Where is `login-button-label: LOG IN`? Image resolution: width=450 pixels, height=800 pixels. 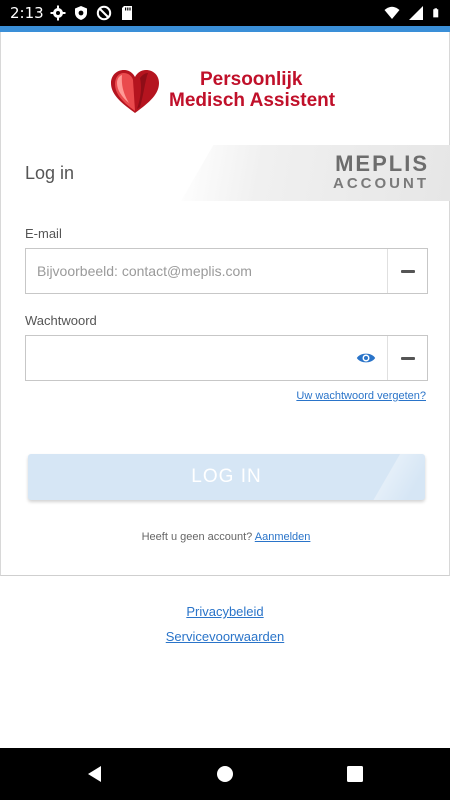 login-button-label: LOG IN is located at coordinates (226, 476).